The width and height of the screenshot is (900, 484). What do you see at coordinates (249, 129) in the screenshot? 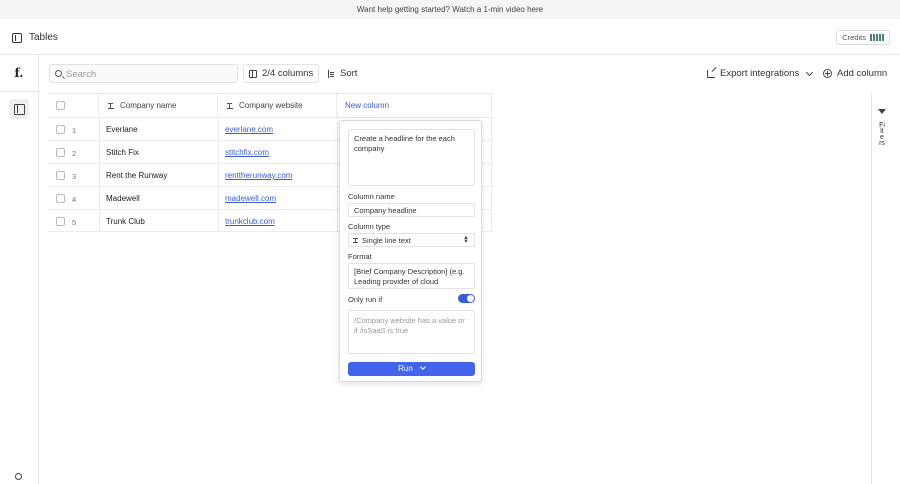
I see `company-website-link: everlane.com` at bounding box center [249, 129].